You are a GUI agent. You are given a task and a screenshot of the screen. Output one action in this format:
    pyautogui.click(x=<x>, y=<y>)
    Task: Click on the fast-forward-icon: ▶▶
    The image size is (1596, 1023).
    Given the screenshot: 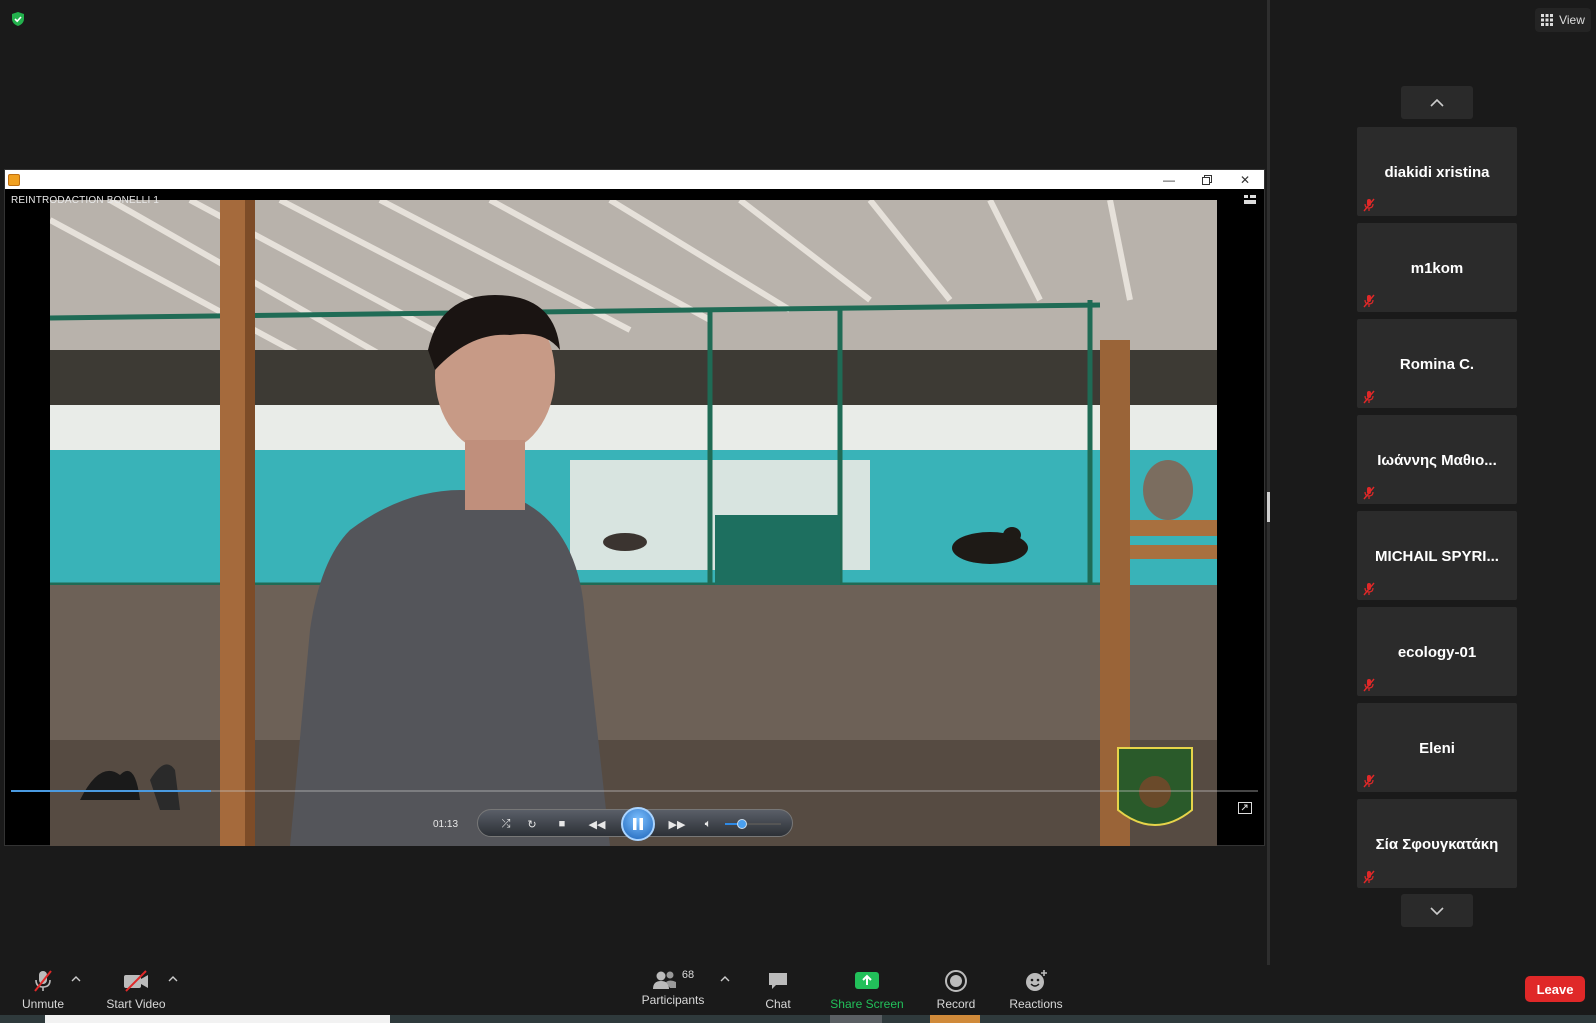 What is the action you would take?
    pyautogui.click(x=677, y=824)
    